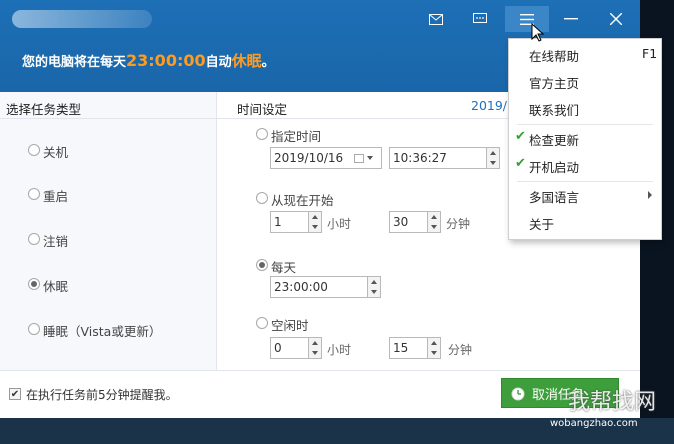 The image size is (674, 444). Describe the element at coordinates (218, 62) in the screenshot. I see `notice-mid: 自动` at that location.